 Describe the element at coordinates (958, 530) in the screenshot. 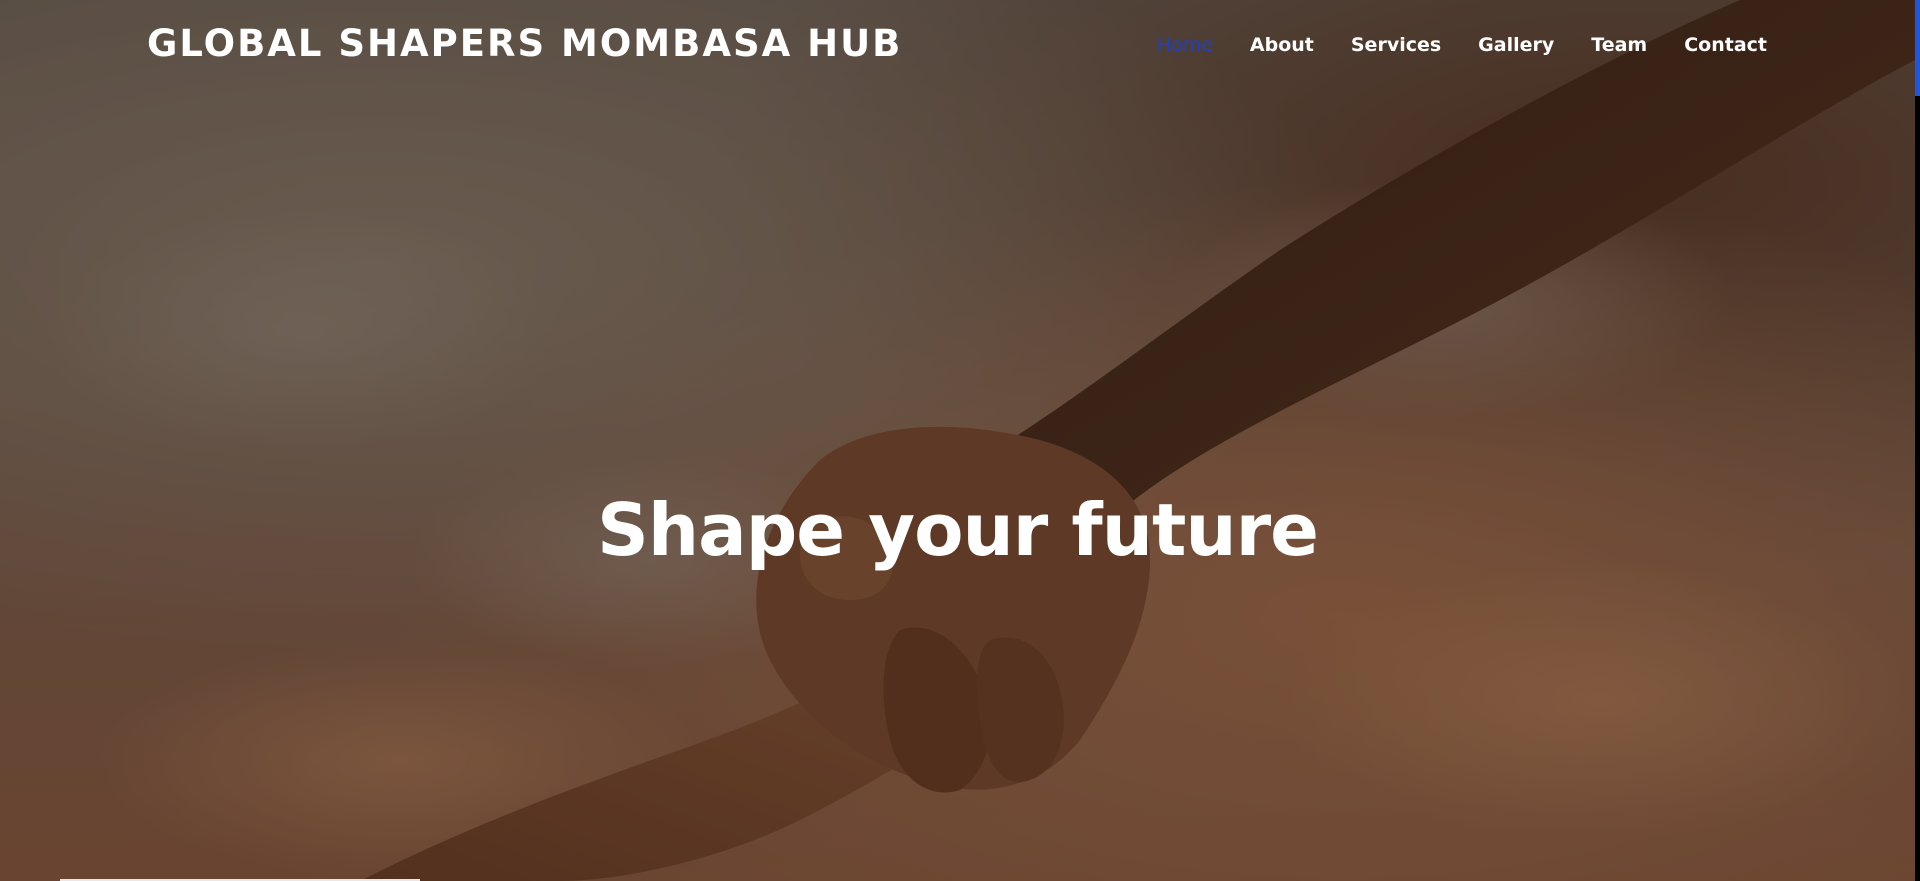

I see `hero-title: Shape your future` at that location.